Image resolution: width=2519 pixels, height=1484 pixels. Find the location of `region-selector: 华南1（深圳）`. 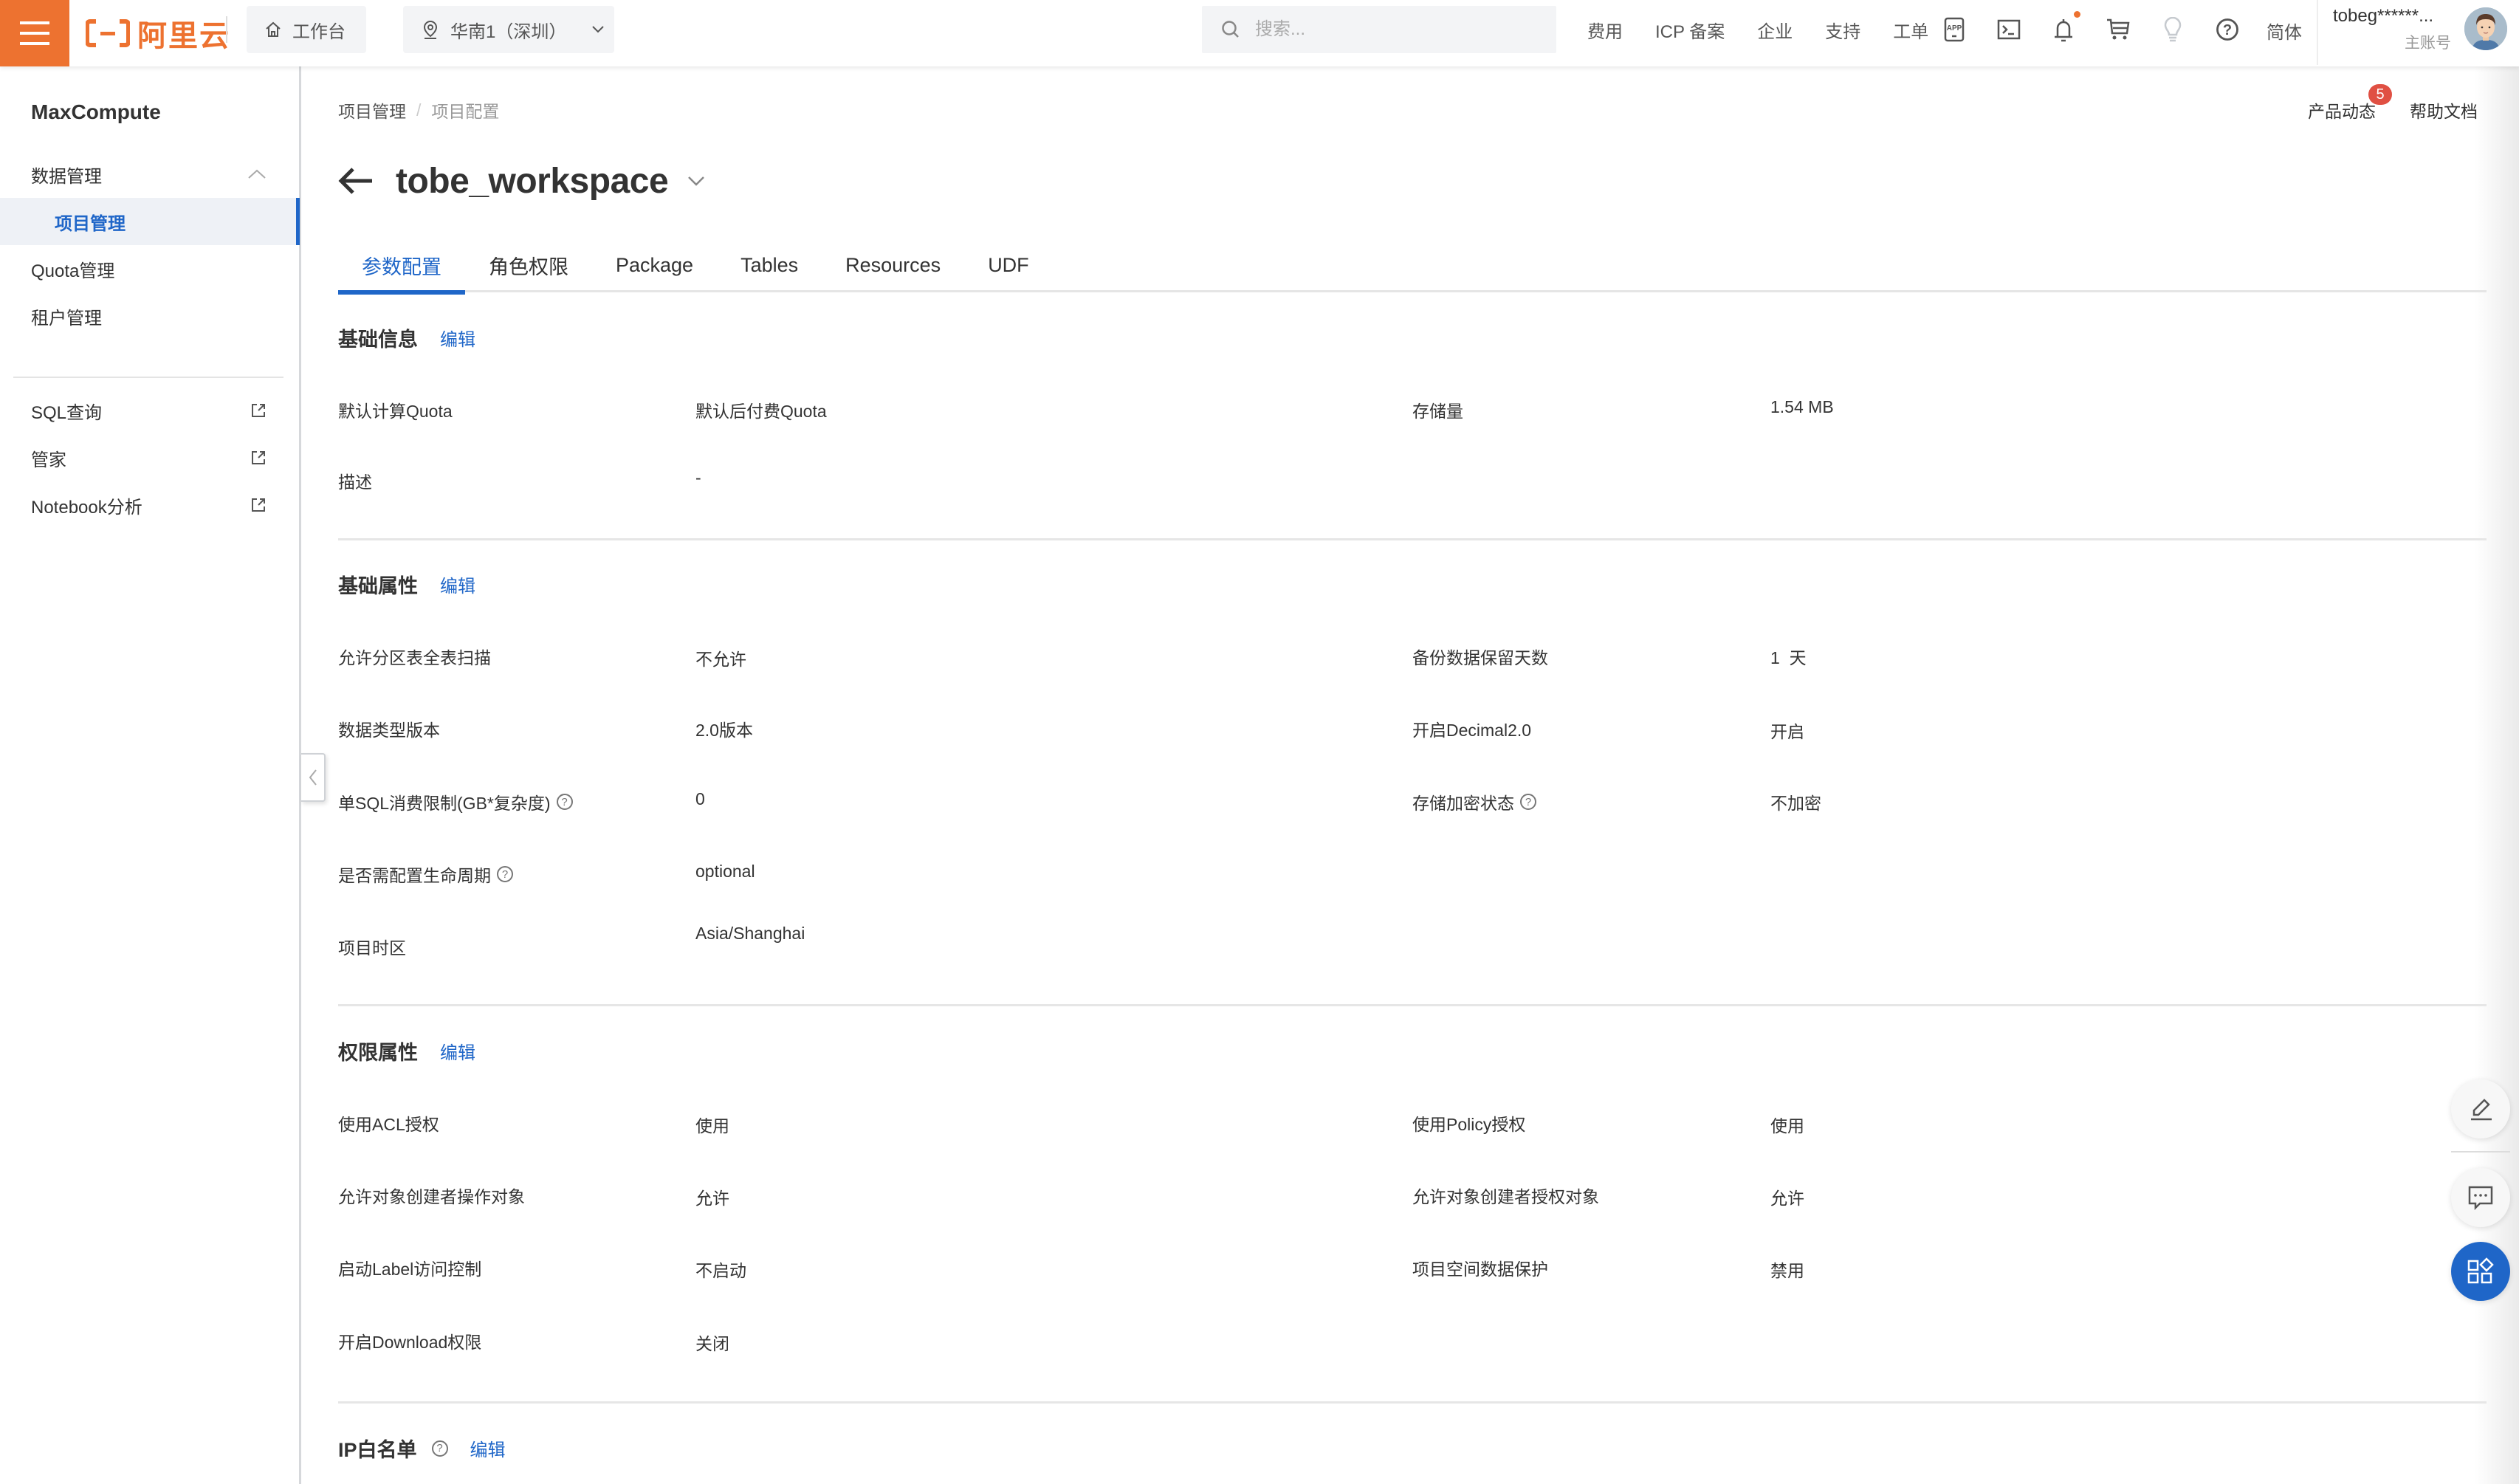

region-selector: 华南1（深圳） is located at coordinates (508, 29).